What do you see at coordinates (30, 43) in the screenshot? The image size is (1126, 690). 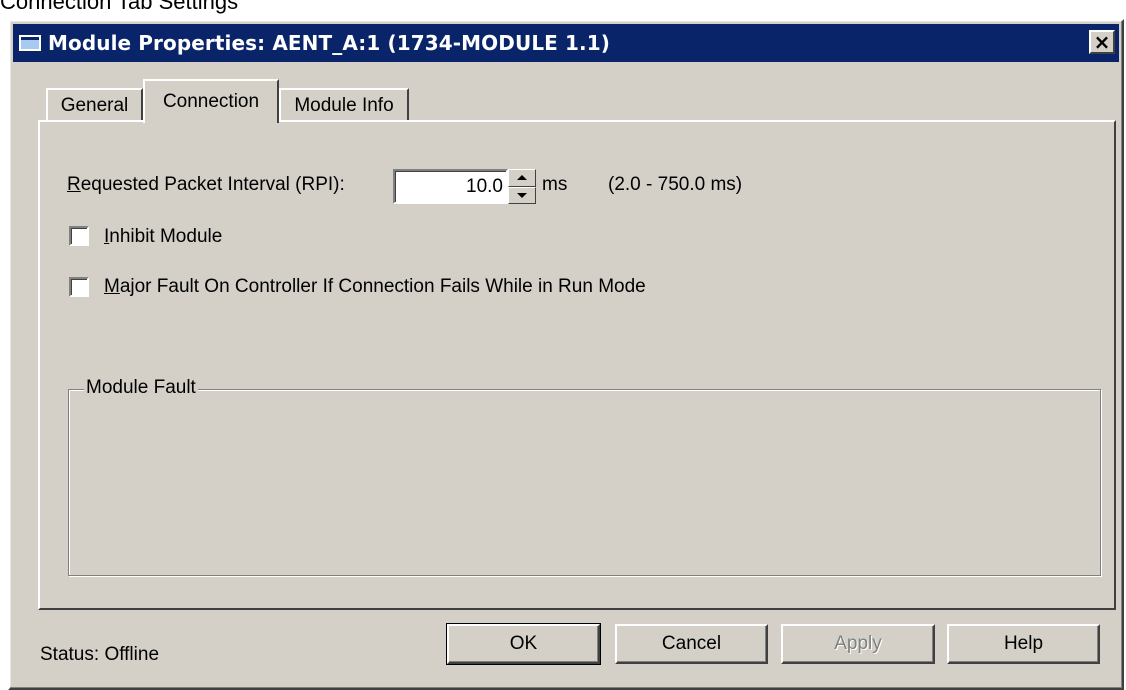 I see `window-icon` at bounding box center [30, 43].